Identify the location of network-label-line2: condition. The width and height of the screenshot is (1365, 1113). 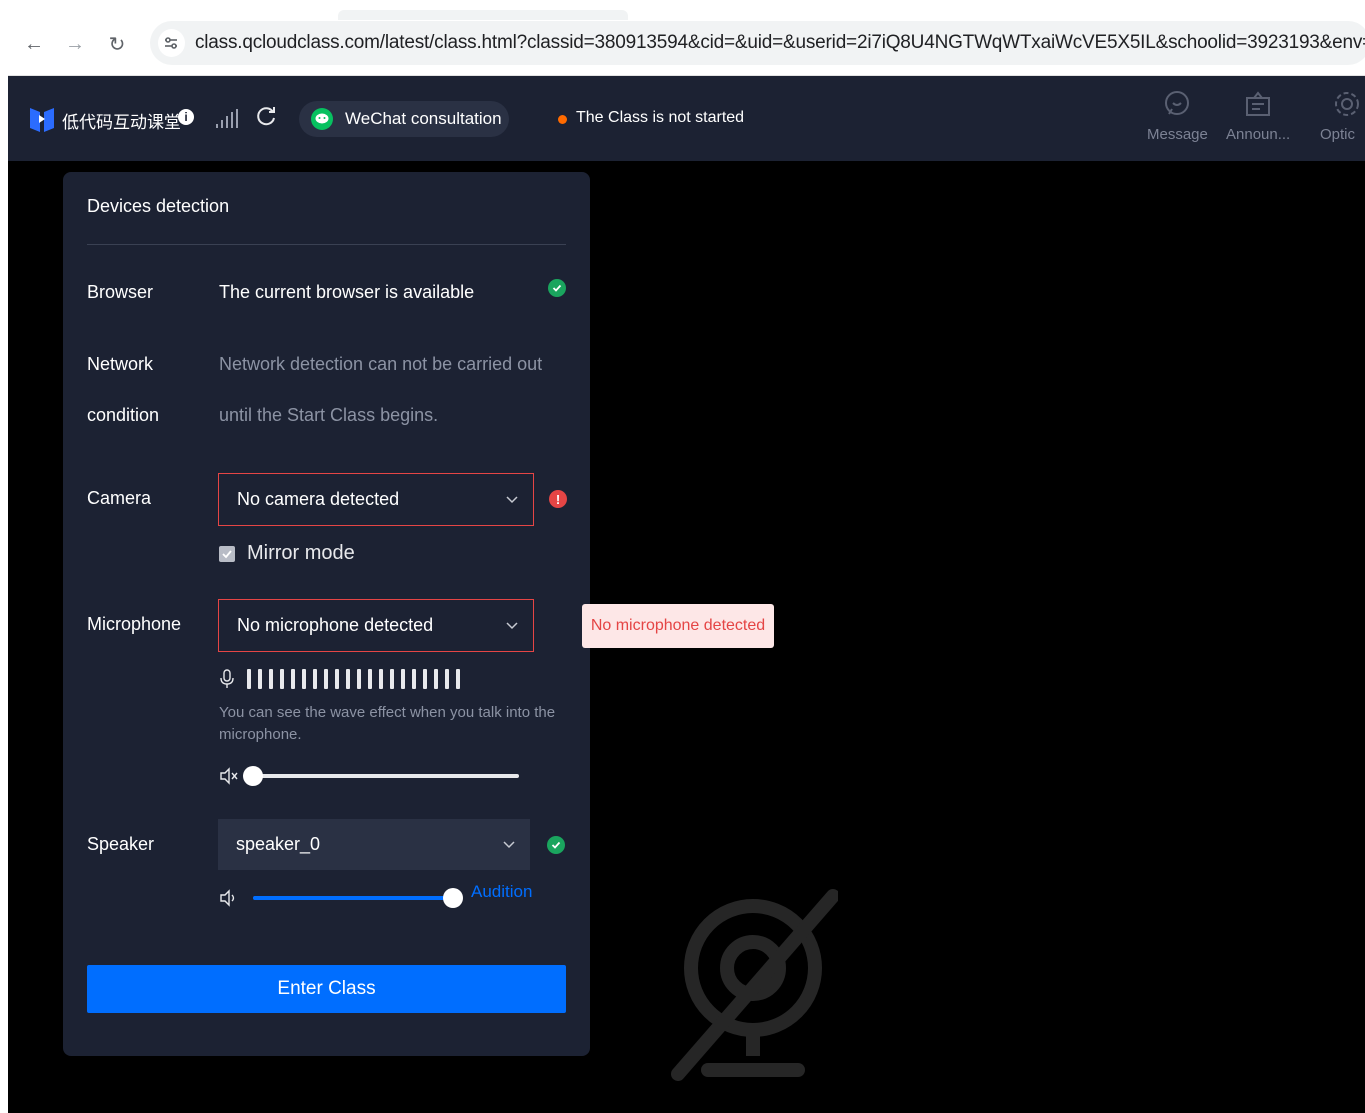
(123, 415).